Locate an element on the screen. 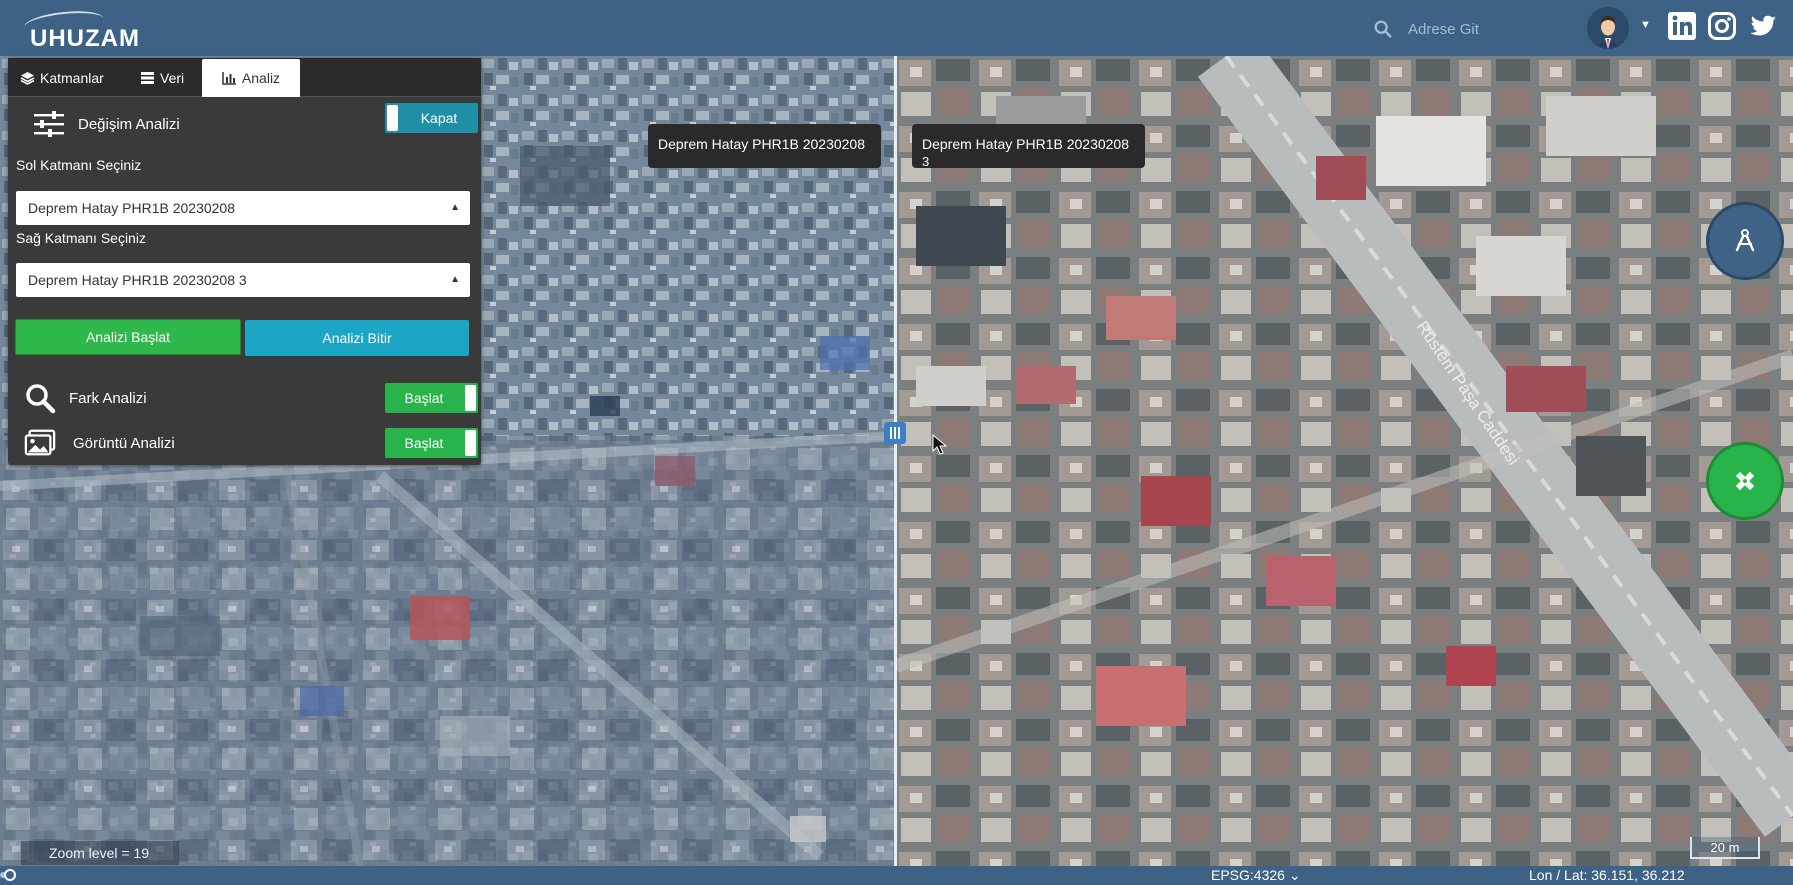  right-layer-tag-line1: Deprem Hatay PHR1B 20230208 is located at coordinates (1026, 144).